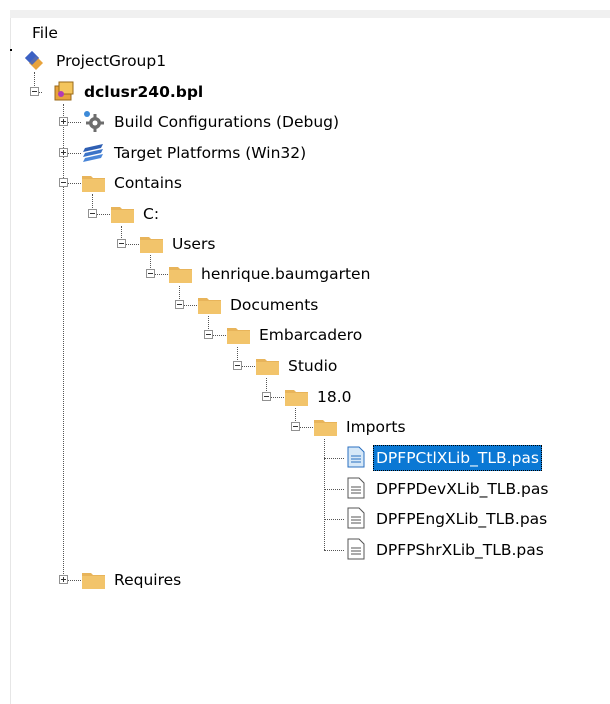 Image resolution: width=610 pixels, height=704 pixels. What do you see at coordinates (148, 580) in the screenshot?
I see `tree-node-label: Requires` at bounding box center [148, 580].